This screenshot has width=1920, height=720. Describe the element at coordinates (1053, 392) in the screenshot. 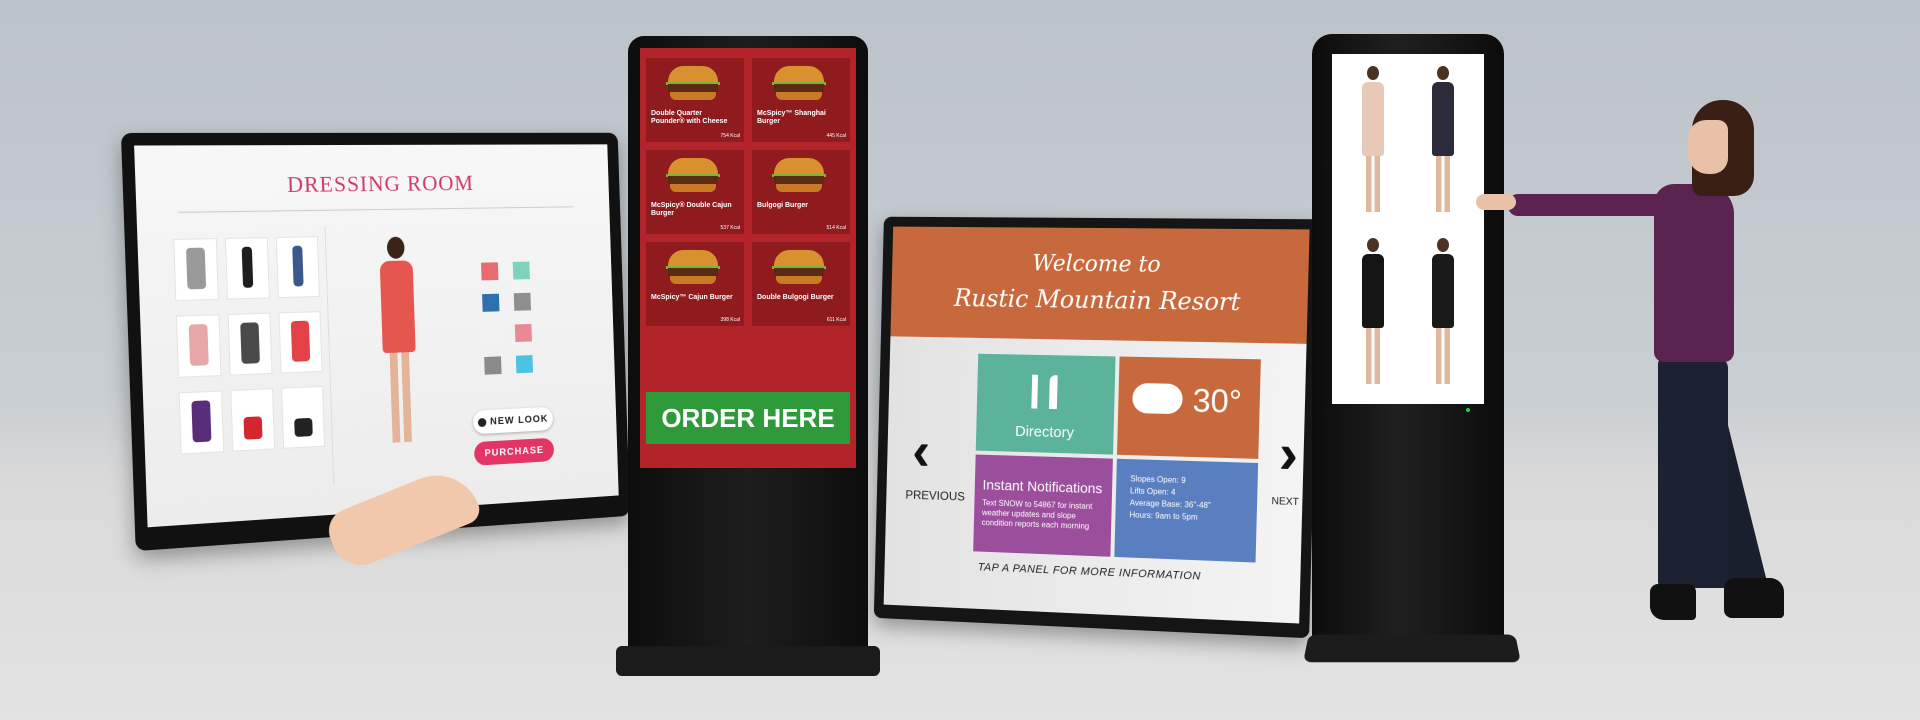

I see `knife-icon` at that location.